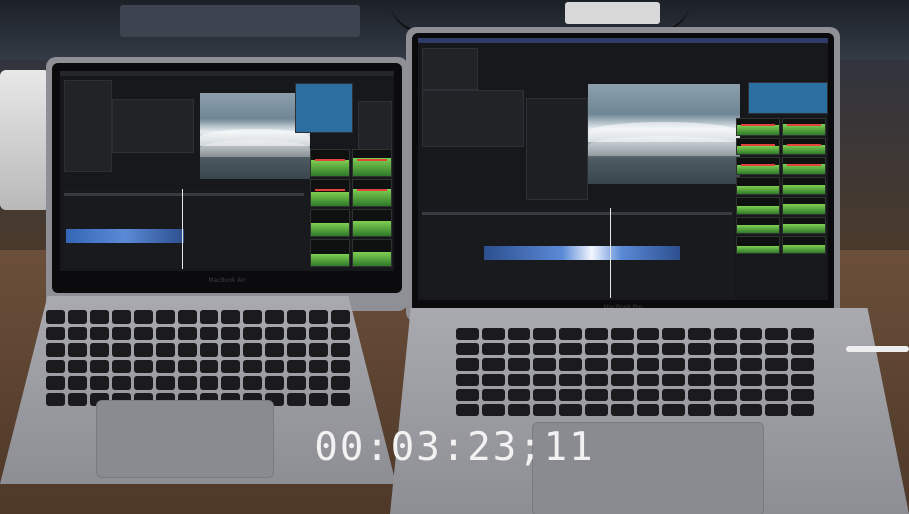 The width and height of the screenshot is (909, 514). Describe the element at coordinates (240, 21) in the screenshot. I see `shelf-device` at that location.